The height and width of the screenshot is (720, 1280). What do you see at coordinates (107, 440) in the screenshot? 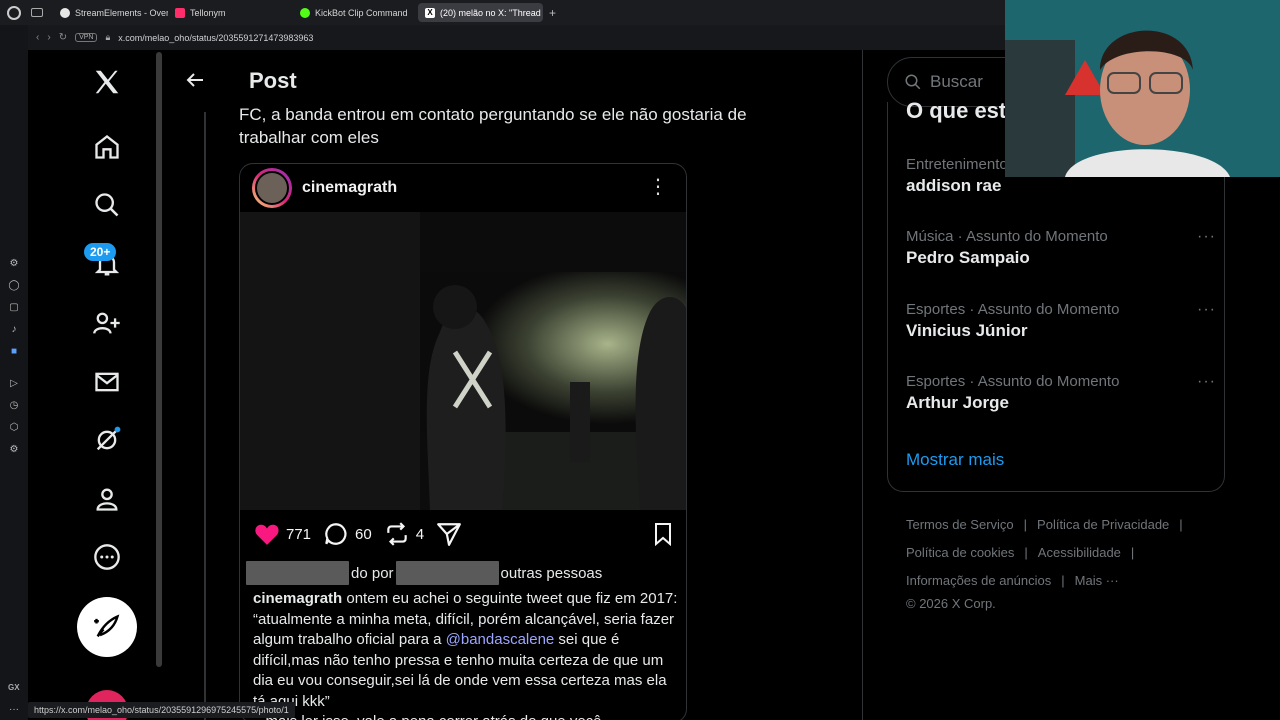
I see `grok-icon` at bounding box center [107, 440].